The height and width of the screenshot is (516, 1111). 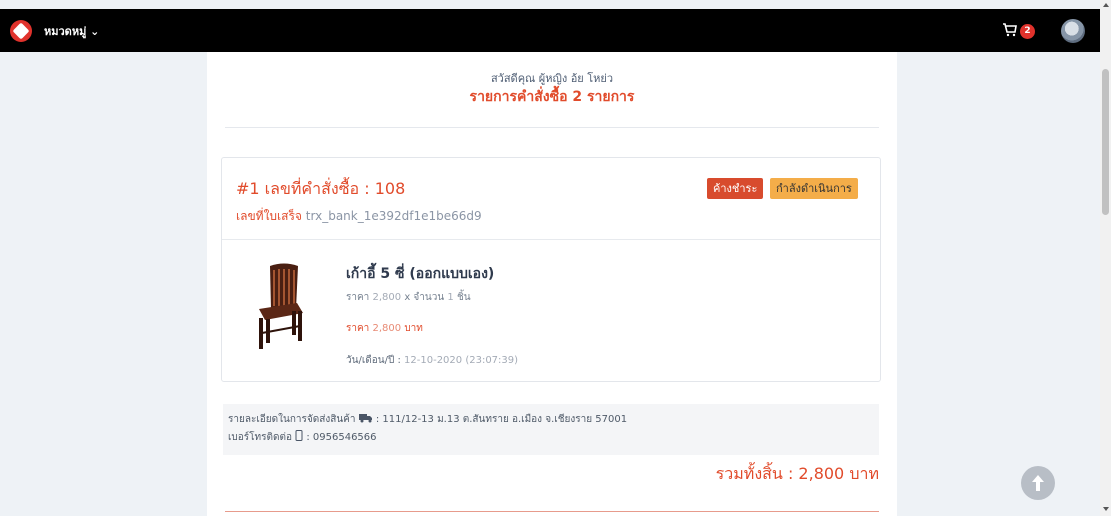 What do you see at coordinates (393, 216) in the screenshot?
I see `receipt-value: trx_bank_1e392df1e1be66d9` at bounding box center [393, 216].